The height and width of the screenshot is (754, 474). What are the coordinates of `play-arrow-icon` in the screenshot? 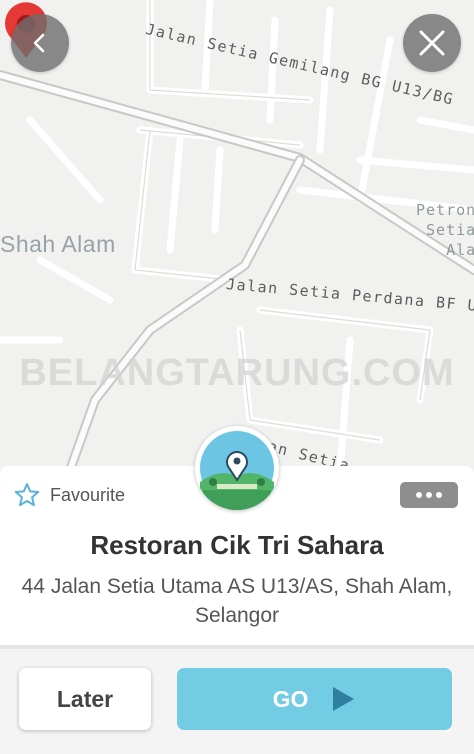 It's located at (344, 699).